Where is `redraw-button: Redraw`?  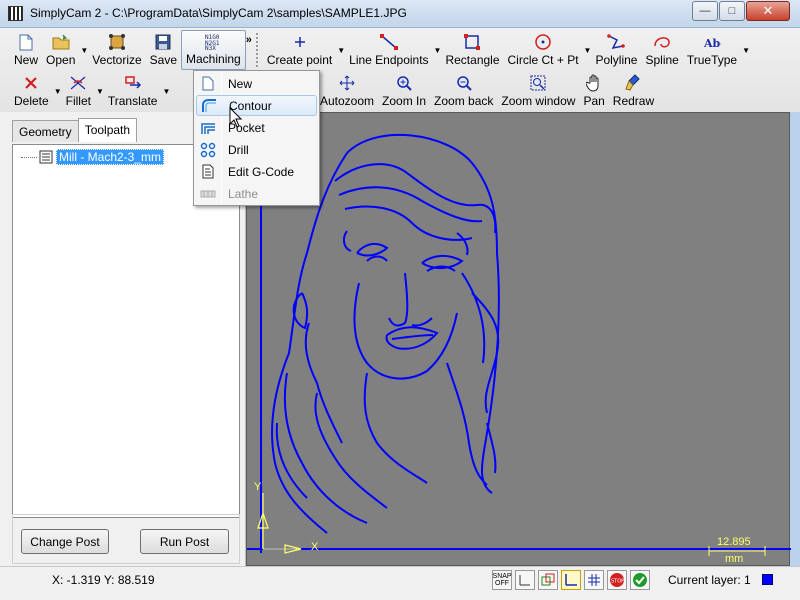
redraw-button: Redraw is located at coordinates (633, 91).